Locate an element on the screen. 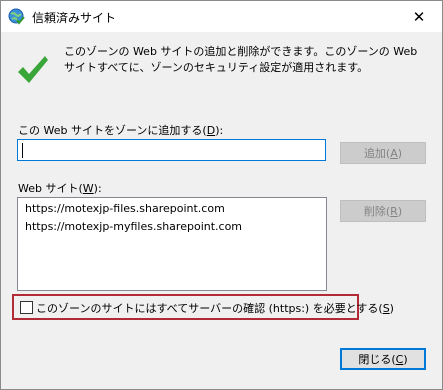  require-https-checkbox is located at coordinates (26, 307).